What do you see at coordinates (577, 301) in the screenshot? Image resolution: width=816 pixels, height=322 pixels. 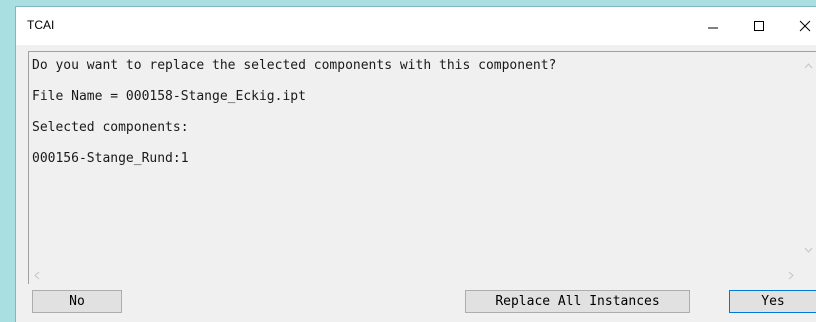 I see `replace-all-instances-button: Replace All Instances` at bounding box center [577, 301].